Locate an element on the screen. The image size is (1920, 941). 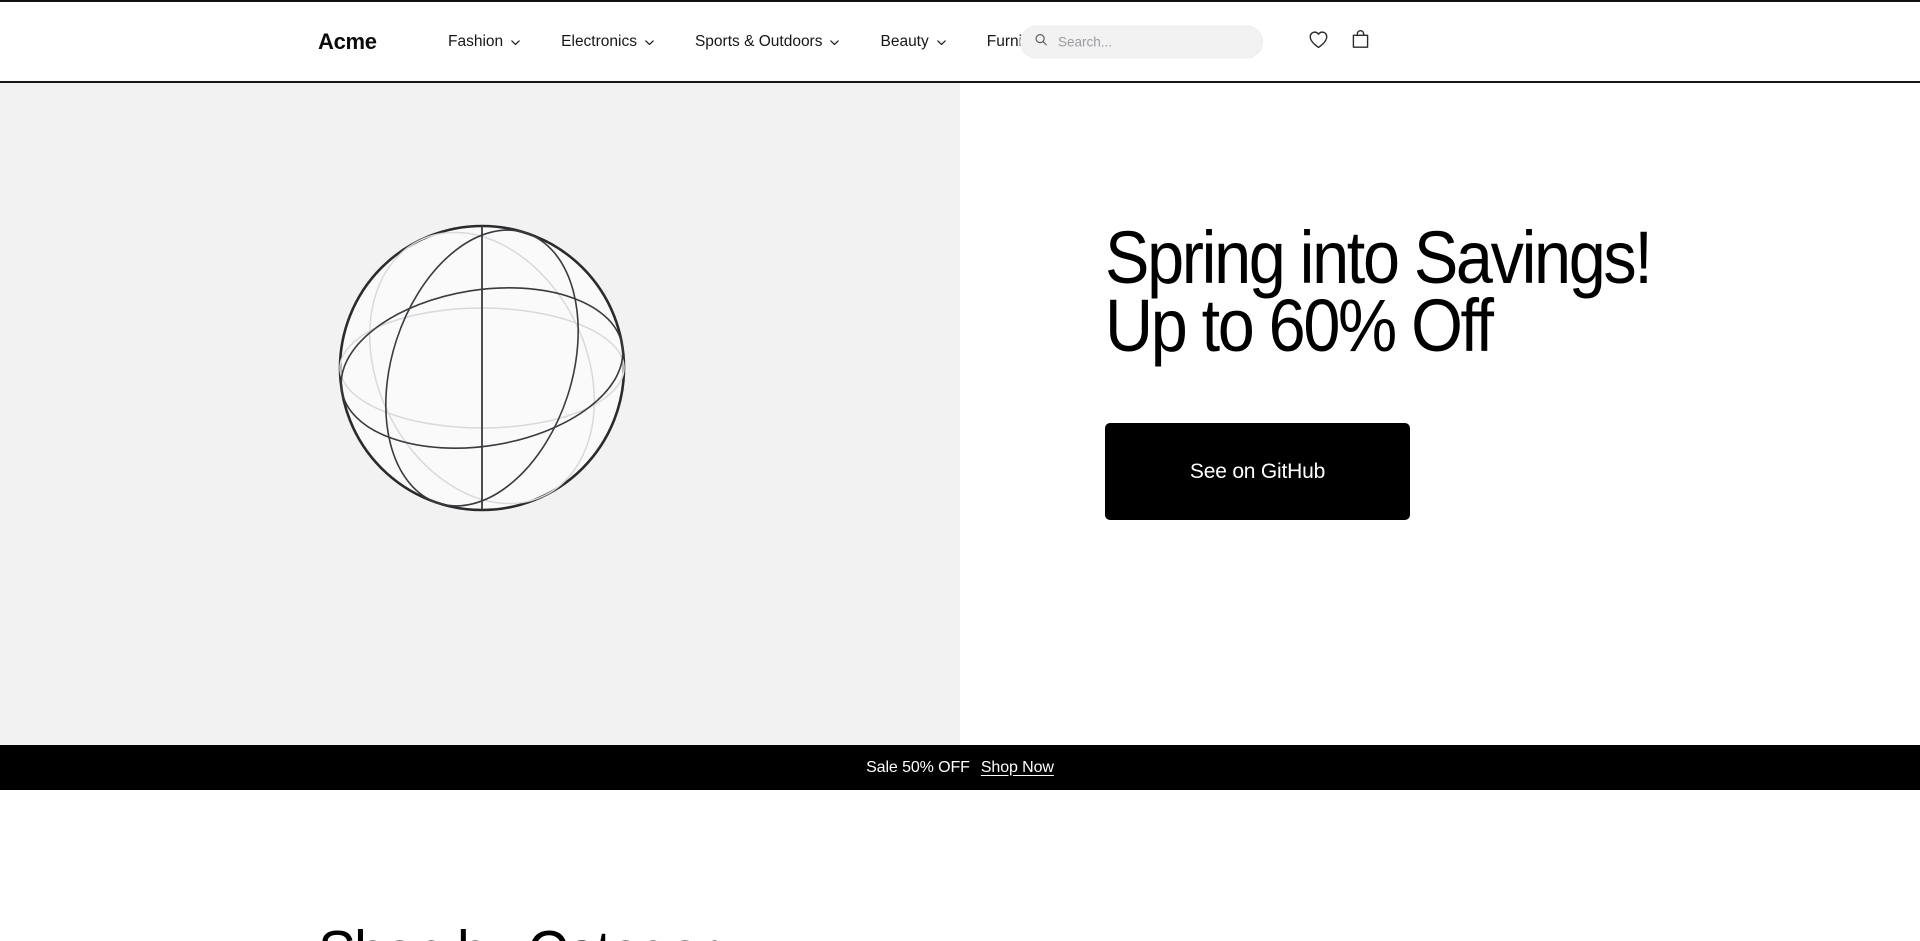
wireframe-globe-illustration is located at coordinates (482, 368).